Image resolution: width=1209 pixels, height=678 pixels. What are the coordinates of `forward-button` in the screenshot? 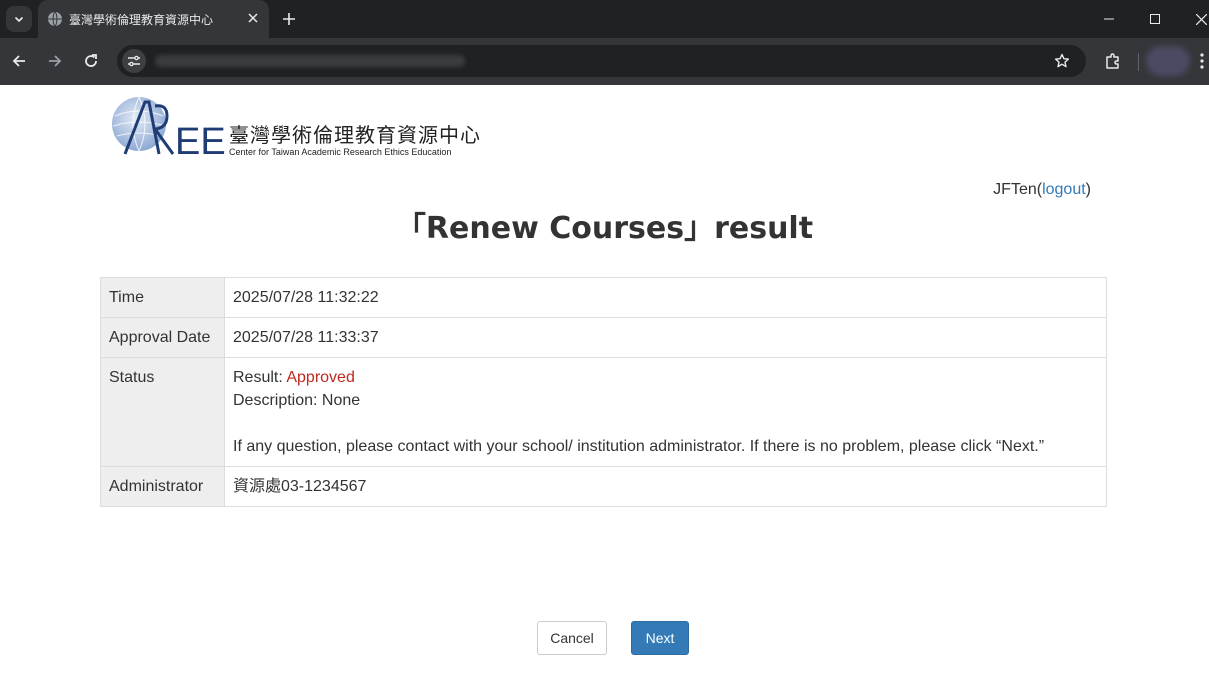 It's located at (55, 61).